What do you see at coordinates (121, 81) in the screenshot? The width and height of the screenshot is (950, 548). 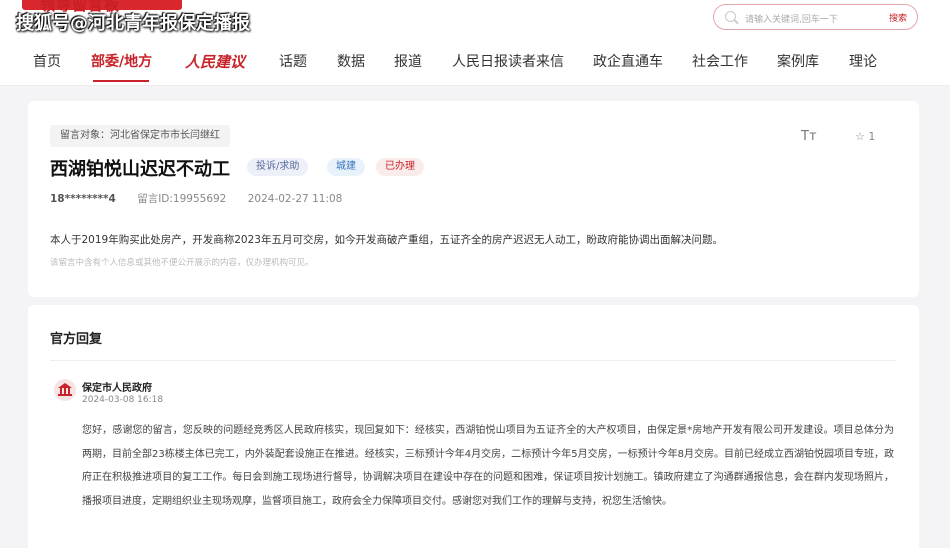 I see `nav-active-underline` at bounding box center [121, 81].